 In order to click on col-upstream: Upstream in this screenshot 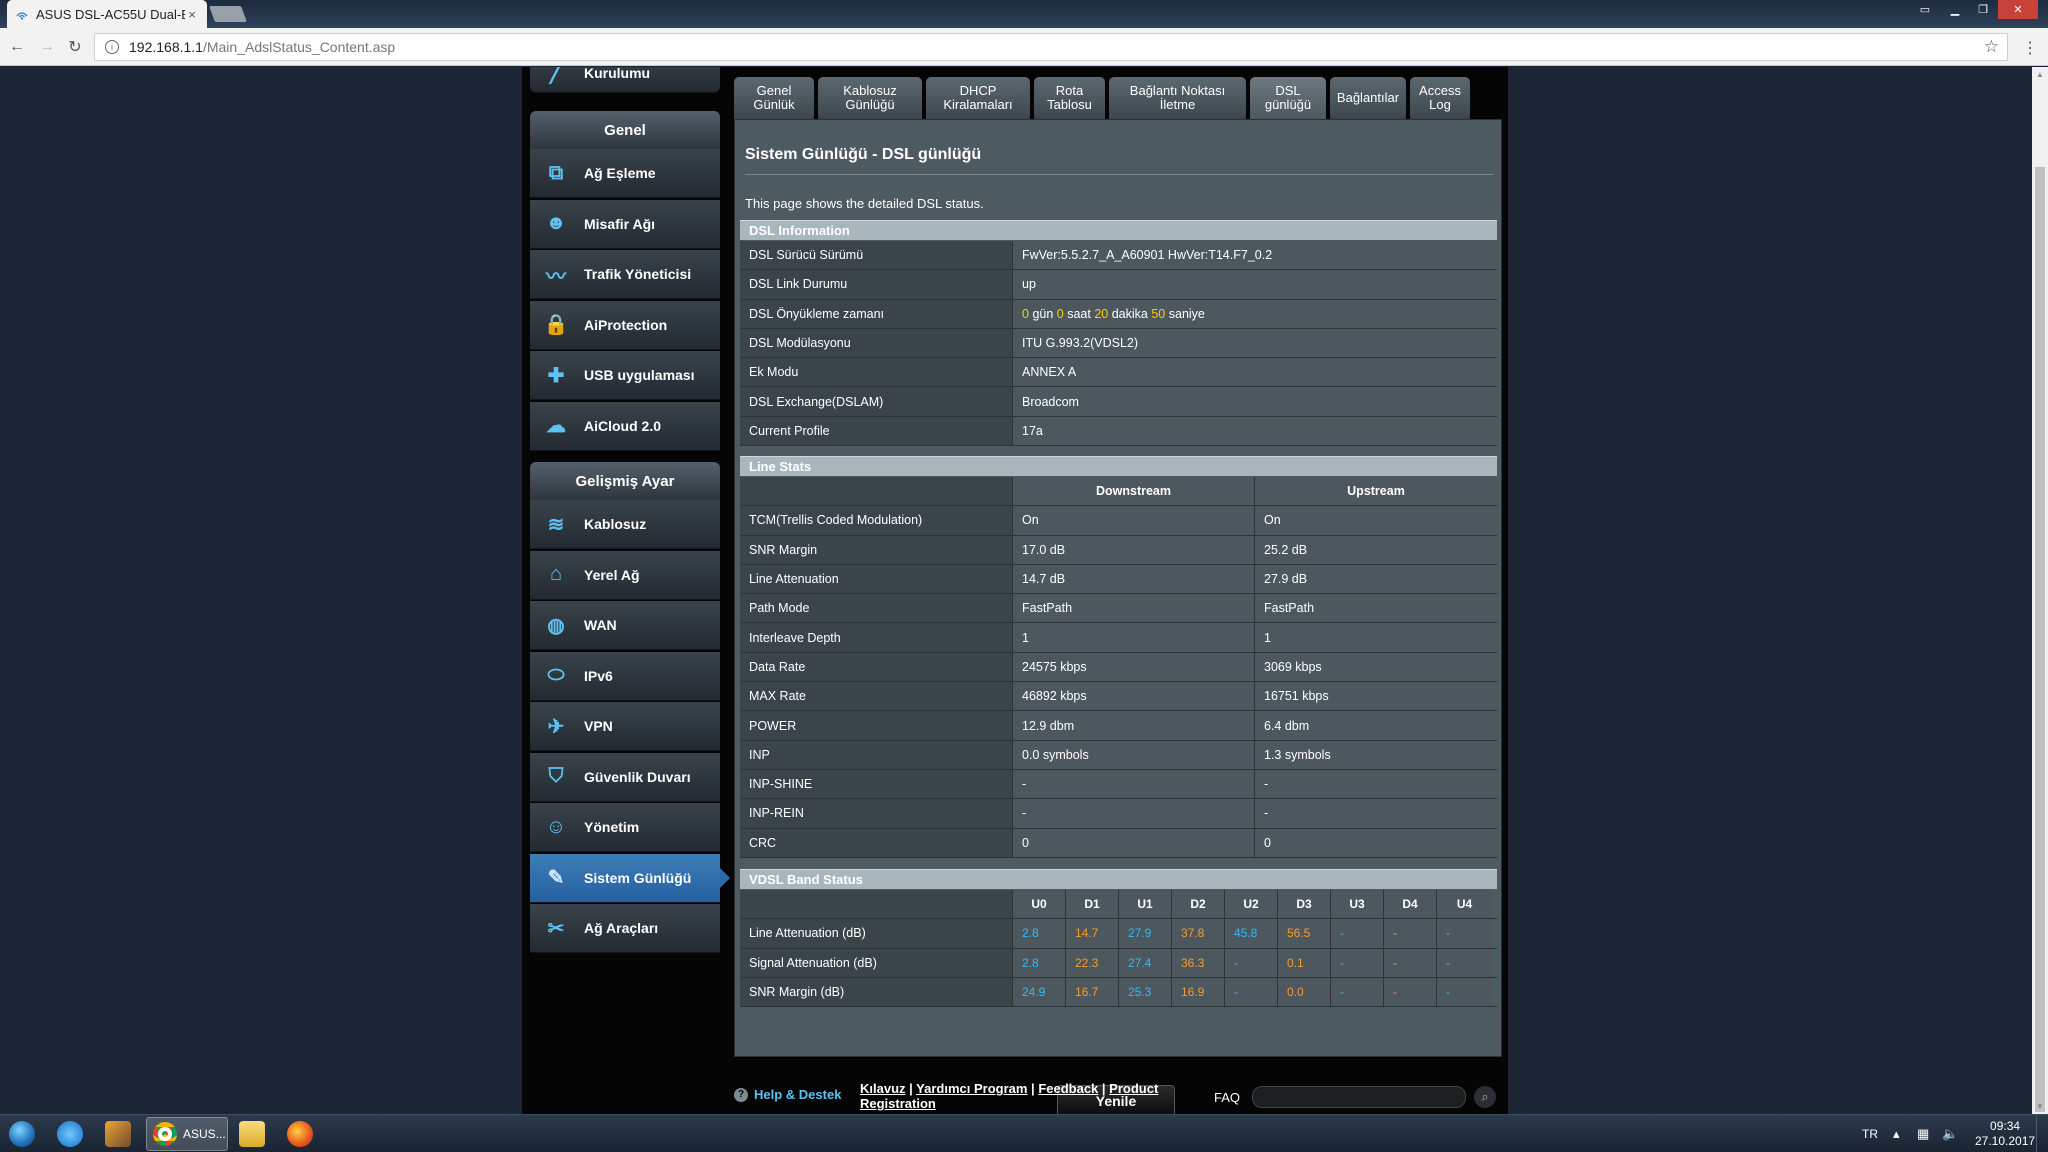, I will do `click(1375, 491)`.